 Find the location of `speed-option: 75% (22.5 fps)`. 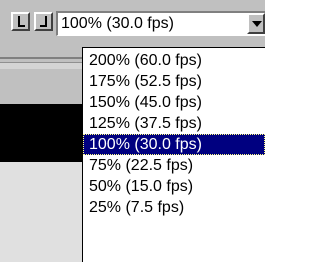

speed-option: 75% (22.5 fps) is located at coordinates (174, 165).